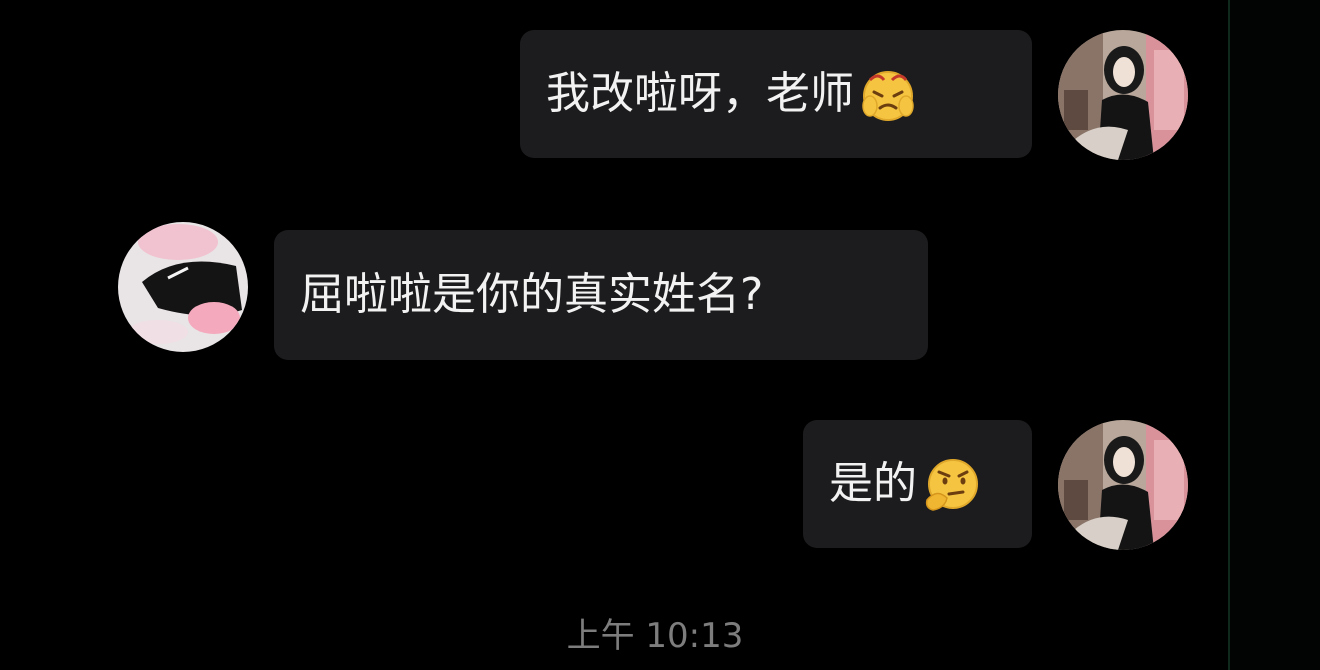 This screenshot has height=670, width=1320. What do you see at coordinates (951, 484) in the screenshot?
I see `thinking-face-emoji-icon` at bounding box center [951, 484].